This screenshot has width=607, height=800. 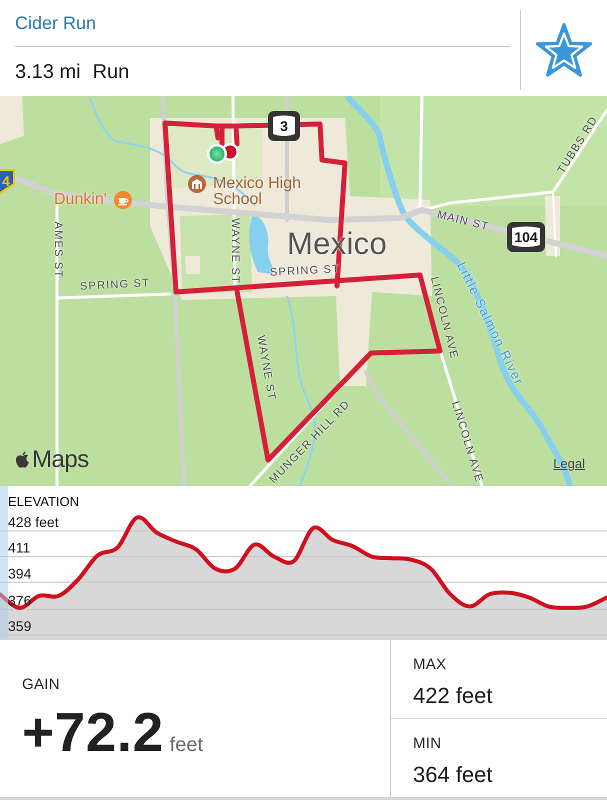 What do you see at coordinates (22, 460) in the screenshot?
I see `apple-icon` at bounding box center [22, 460].